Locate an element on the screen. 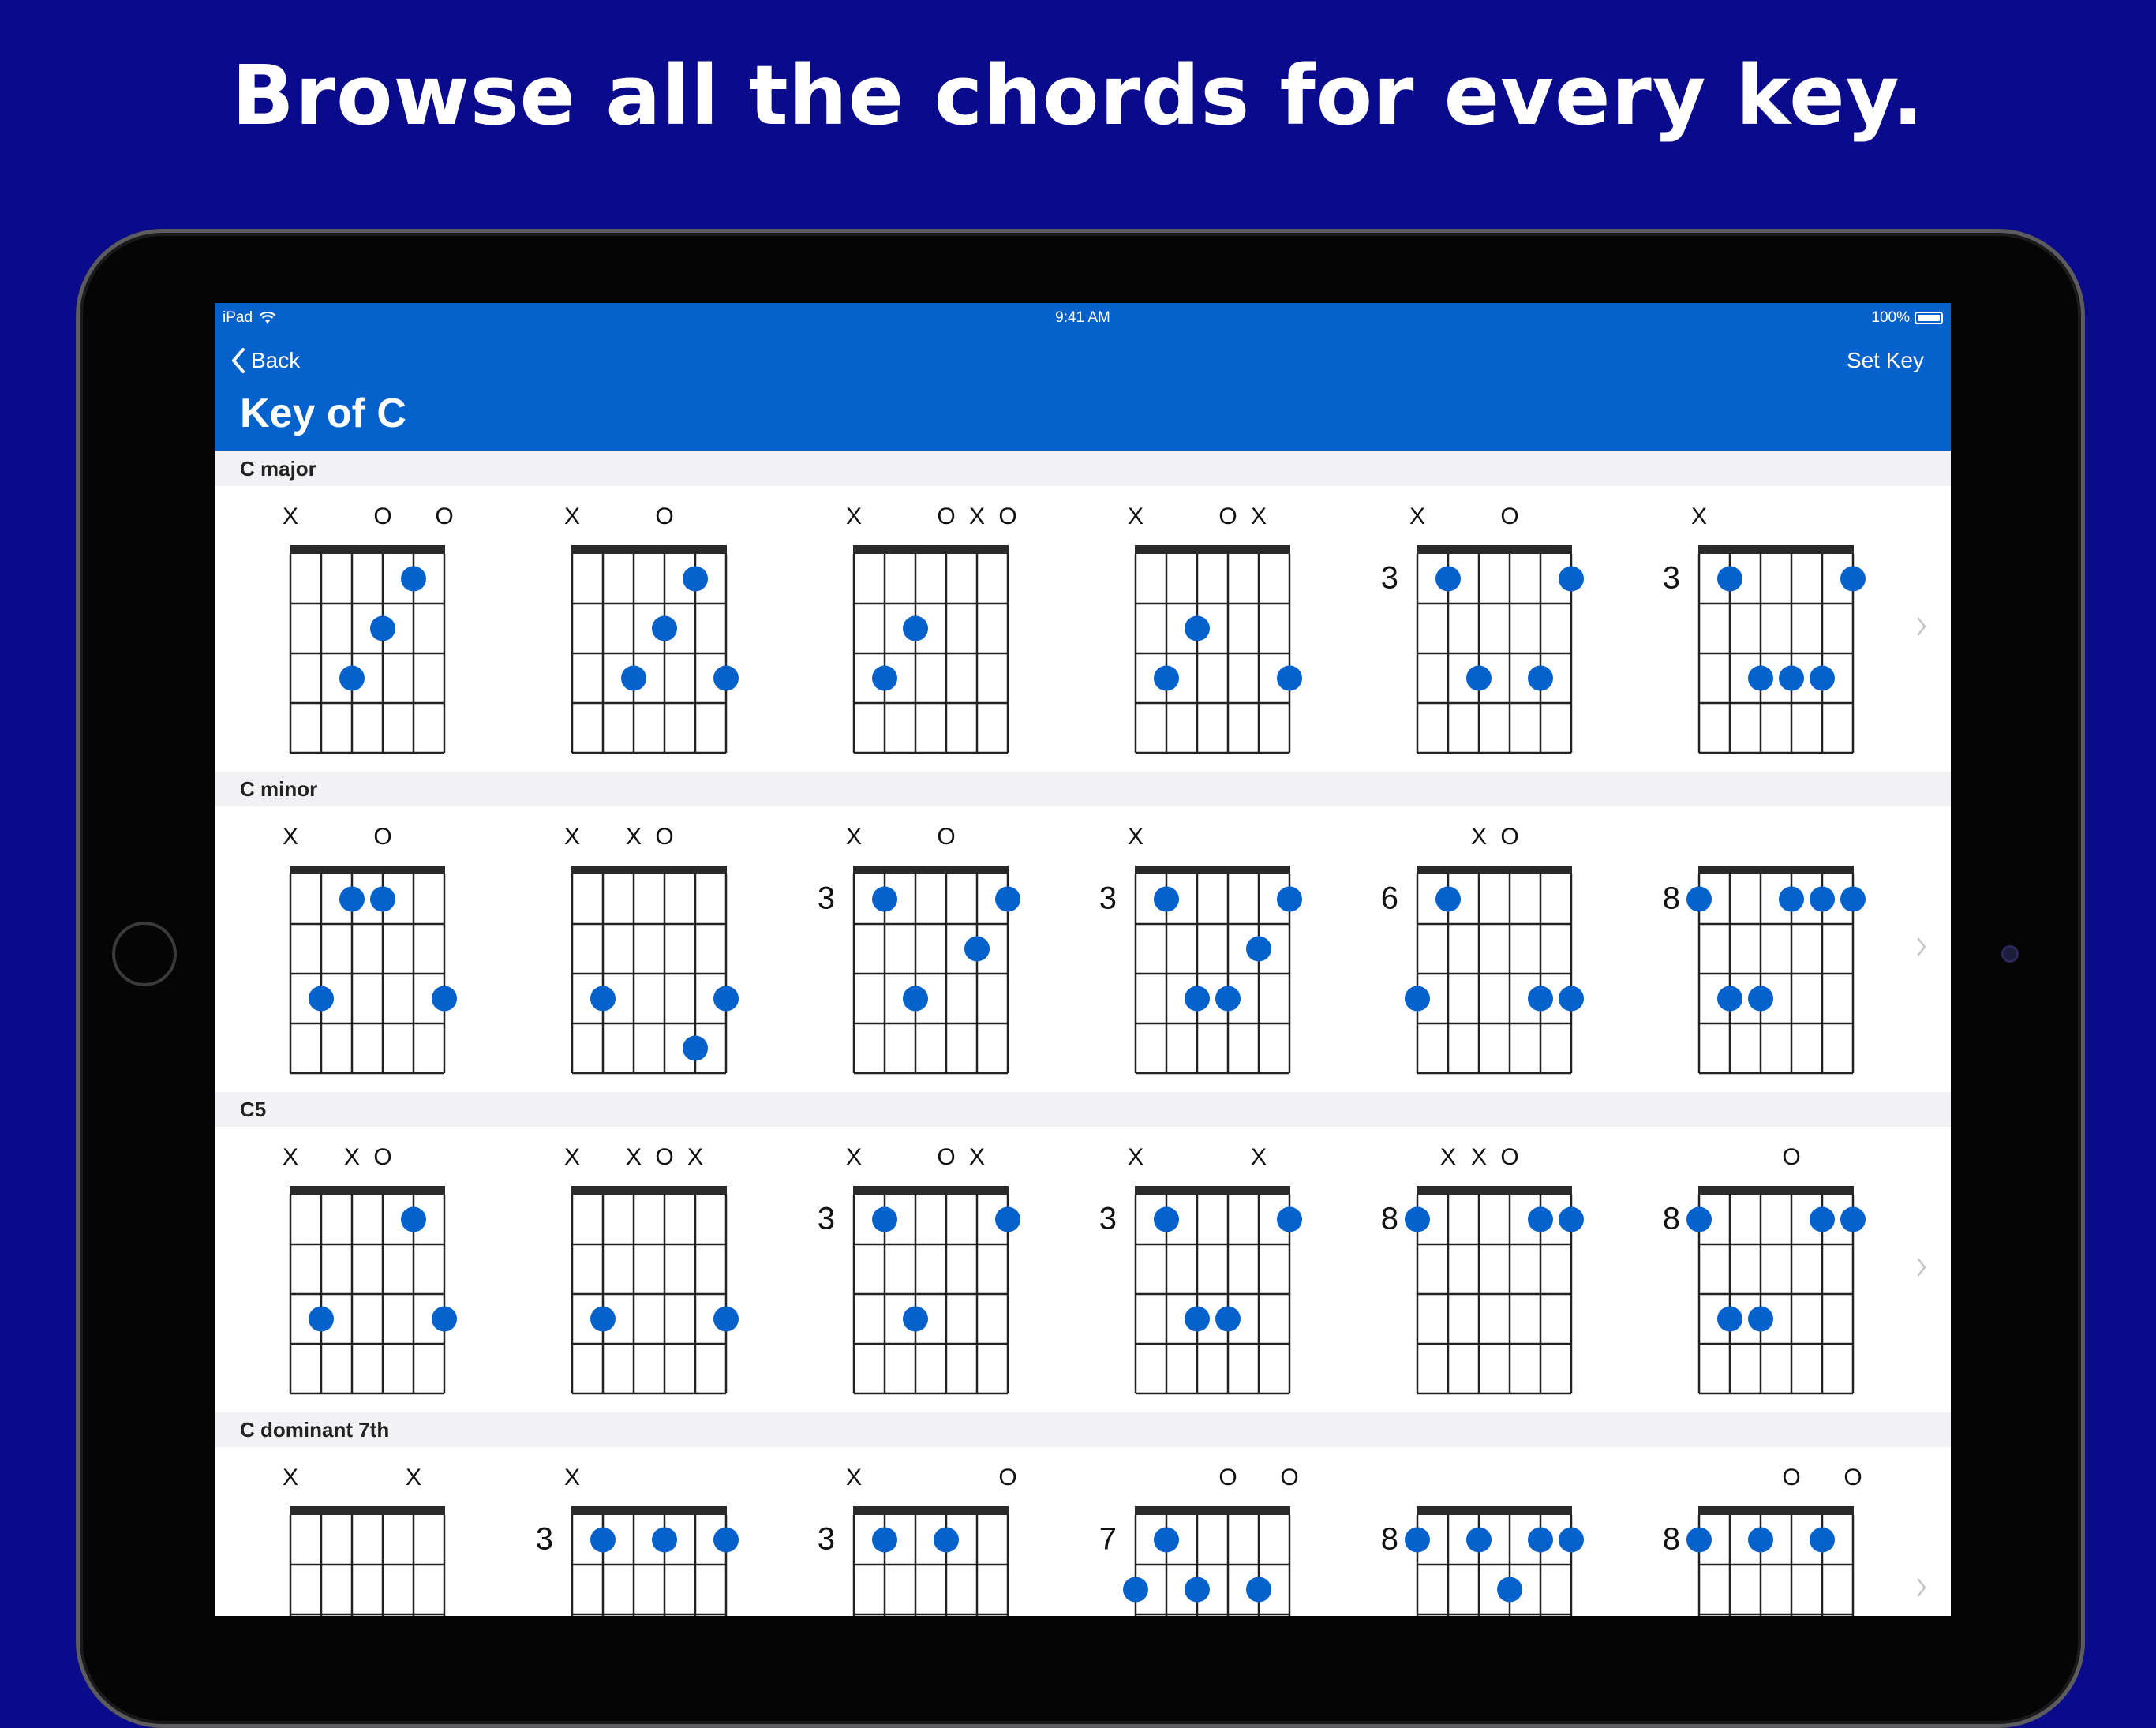 This screenshot has height=1728, width=2156. navigation-bar: iPad 9:41 AM 100% Back Set Key Key of C is located at coordinates (1083, 377).